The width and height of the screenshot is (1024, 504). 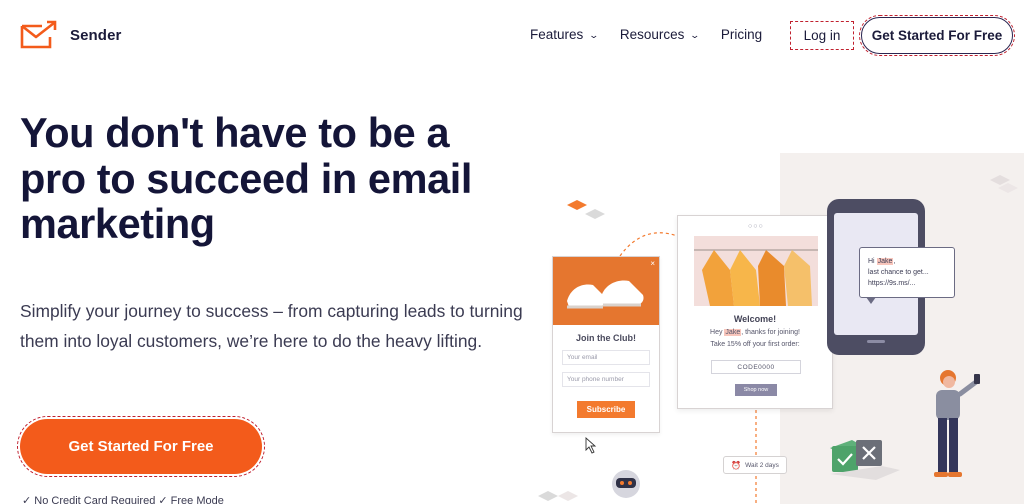 I want to click on menu-item-label: Pricing, so click(x=741, y=34).